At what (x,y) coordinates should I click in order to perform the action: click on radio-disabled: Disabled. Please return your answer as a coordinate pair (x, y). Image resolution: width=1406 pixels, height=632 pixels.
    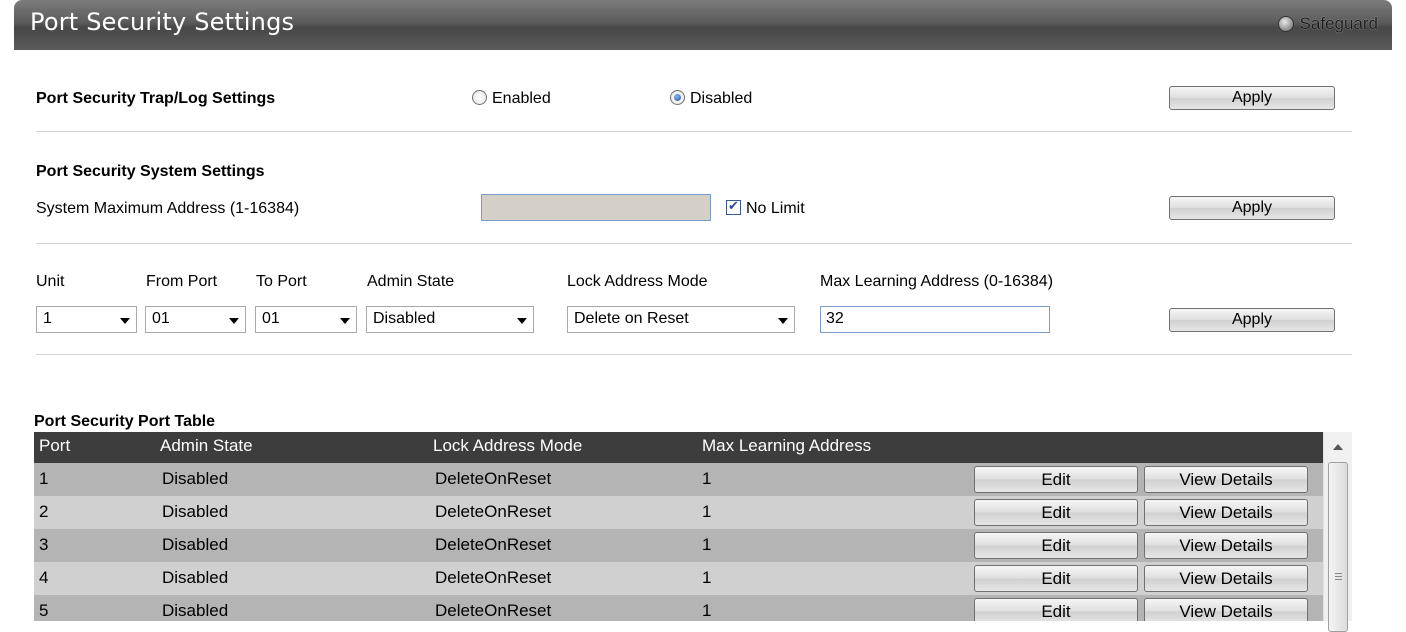
    Looking at the image, I should click on (711, 99).